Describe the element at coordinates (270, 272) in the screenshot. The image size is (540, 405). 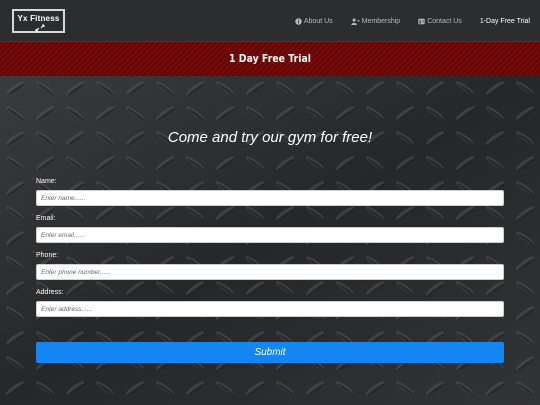
I see `phone-field` at that location.